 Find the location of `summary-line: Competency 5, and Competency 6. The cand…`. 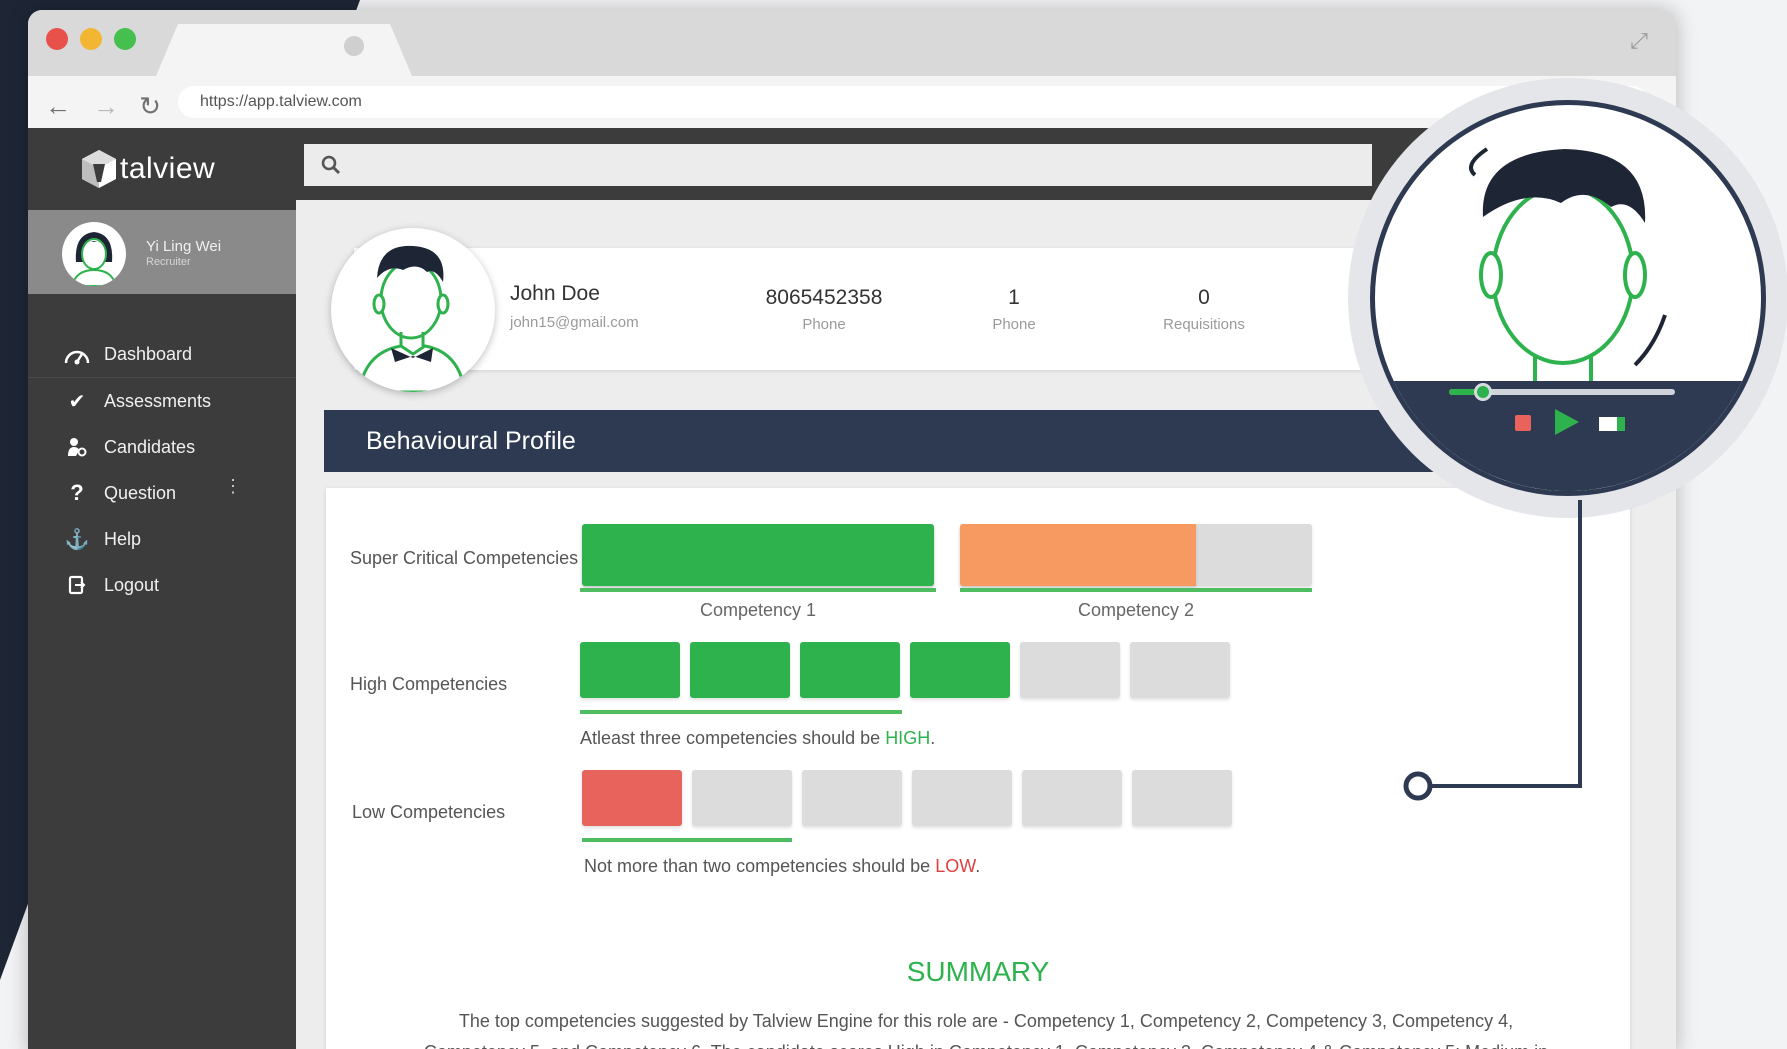

summary-line: Competency 5, and Competency 6. The cand… is located at coordinates (986, 1043).